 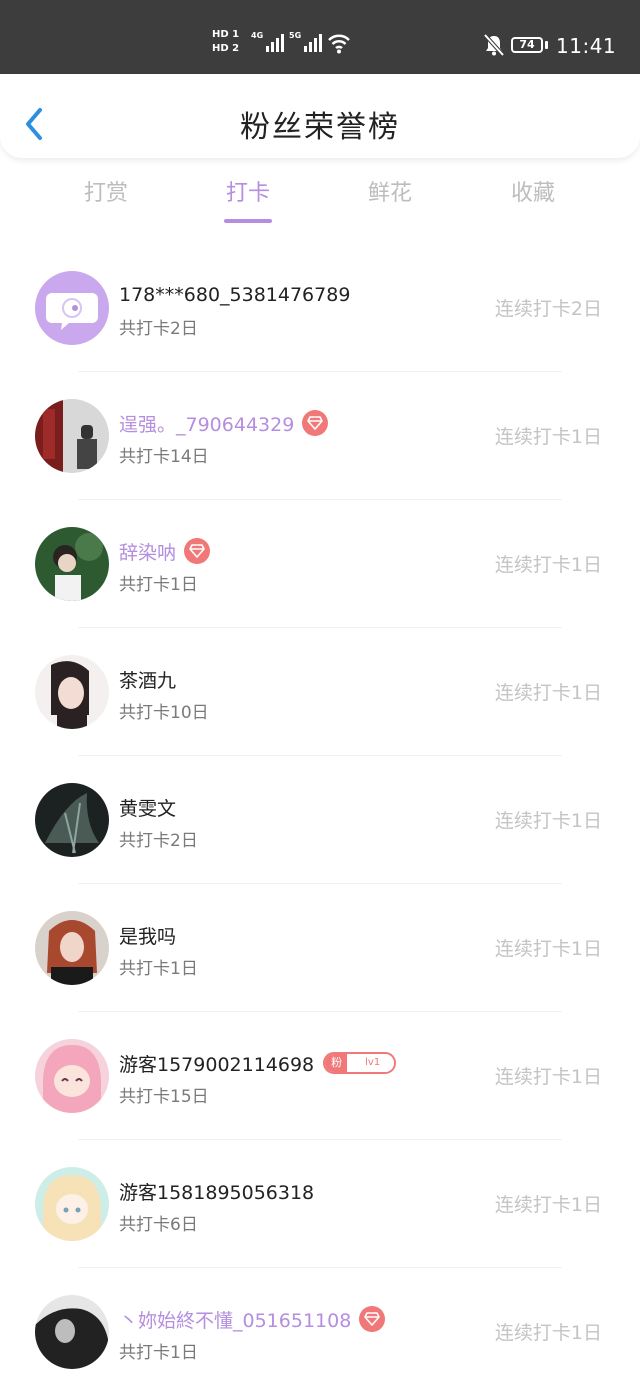 I want to click on list-item: 游客1579002114698 粉 lv1 共打卡15日 连续打卡1日, so click(x=320, y=1076).